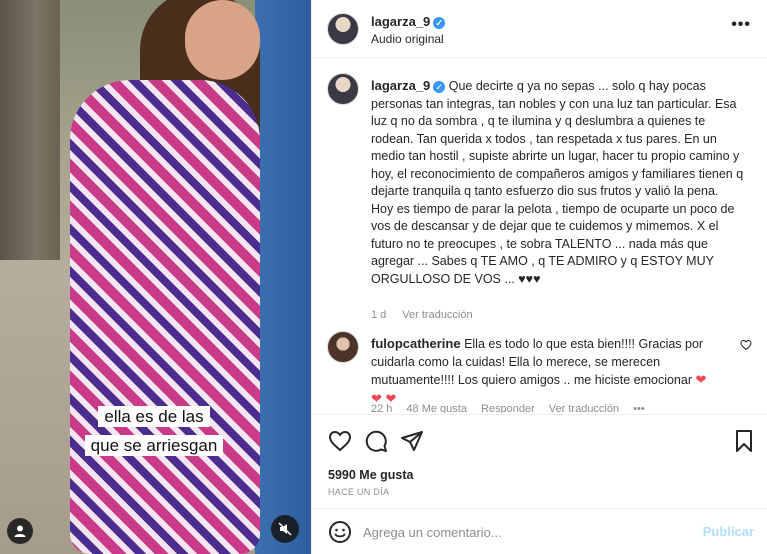  What do you see at coordinates (20, 531) in the screenshot?
I see `tagged-user-icon` at bounding box center [20, 531].